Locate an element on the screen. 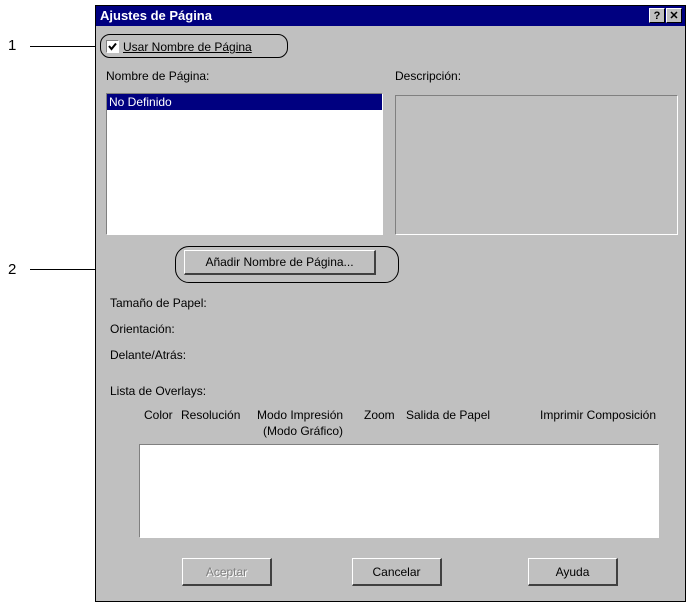  close-title-button: ✕ is located at coordinates (674, 15).